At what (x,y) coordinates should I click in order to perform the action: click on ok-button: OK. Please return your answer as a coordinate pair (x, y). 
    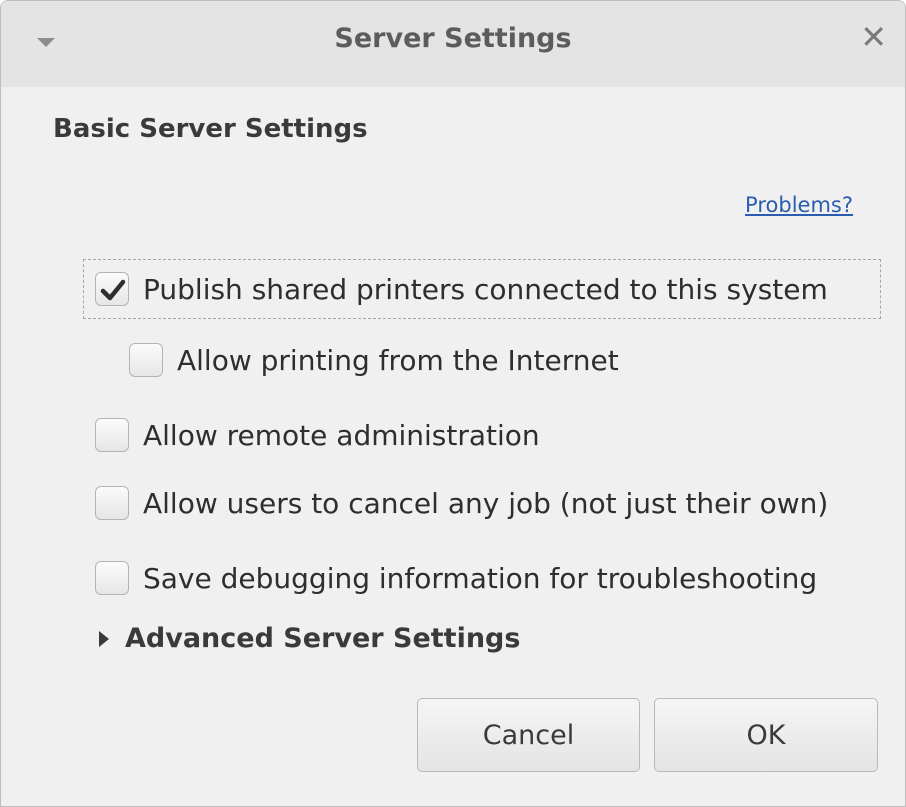
    Looking at the image, I should click on (766, 735).